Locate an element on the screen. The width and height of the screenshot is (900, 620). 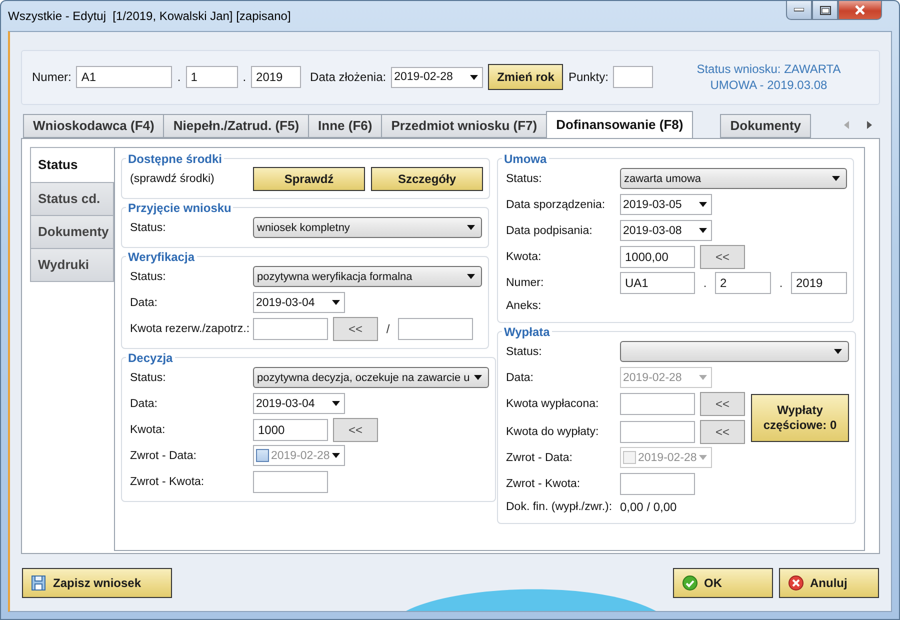
change-year-button: Zmień rok is located at coordinates (526, 77).